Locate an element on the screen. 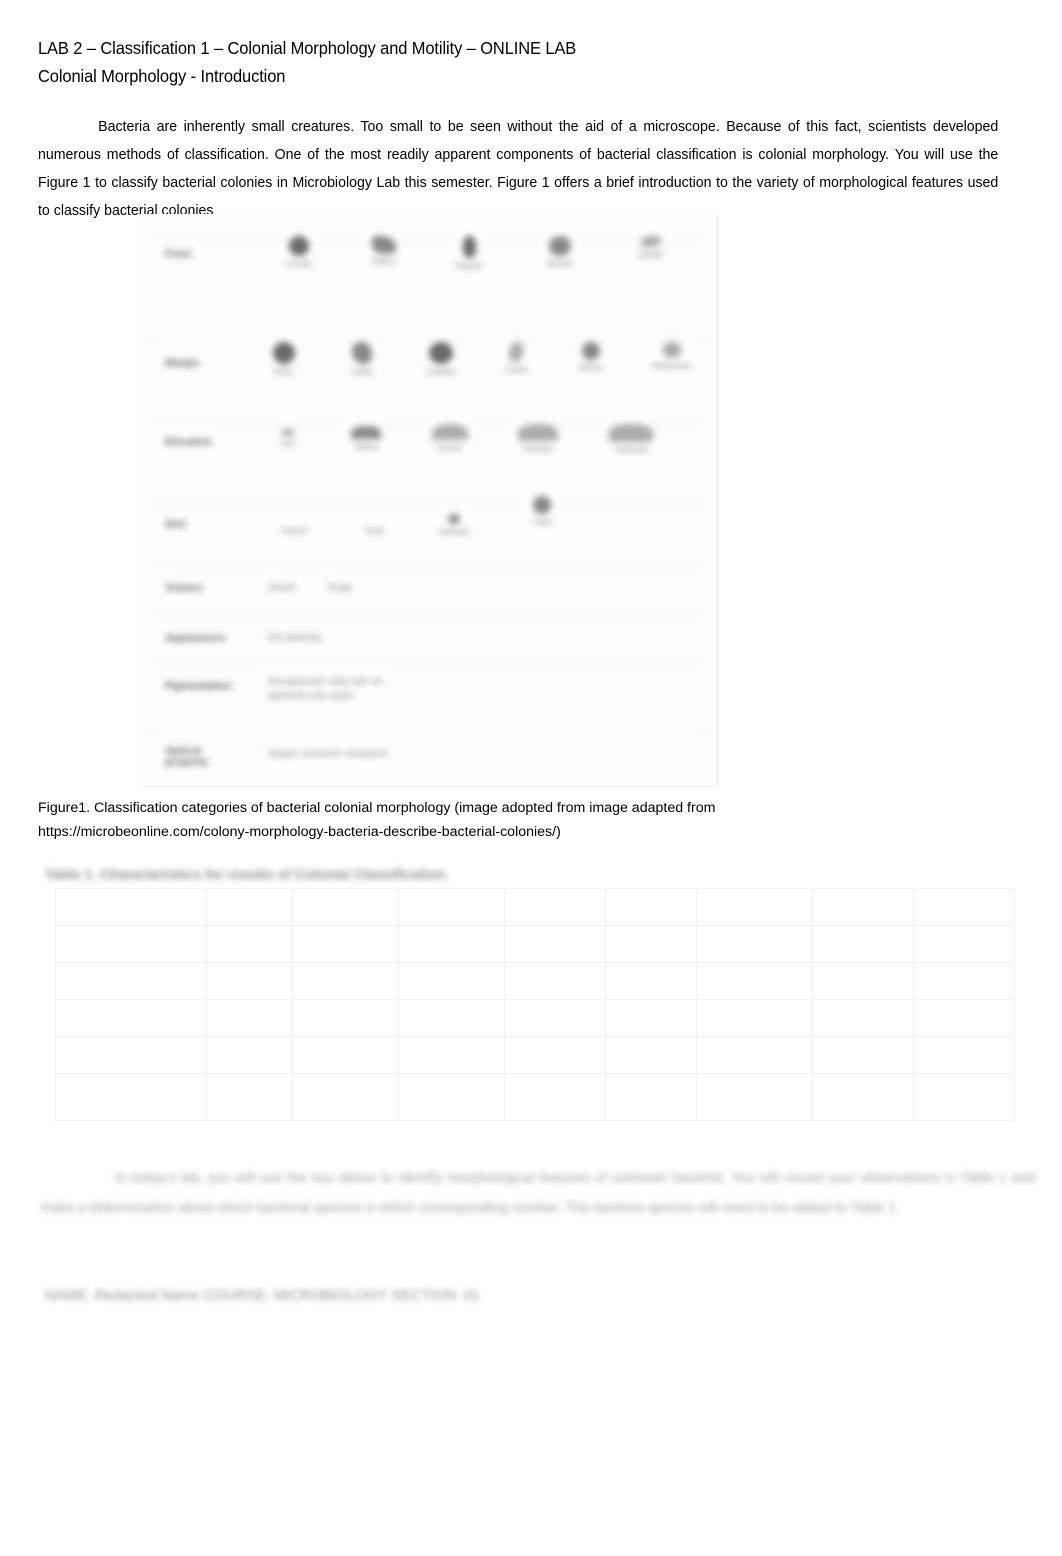  results-table is located at coordinates (535, 1004).